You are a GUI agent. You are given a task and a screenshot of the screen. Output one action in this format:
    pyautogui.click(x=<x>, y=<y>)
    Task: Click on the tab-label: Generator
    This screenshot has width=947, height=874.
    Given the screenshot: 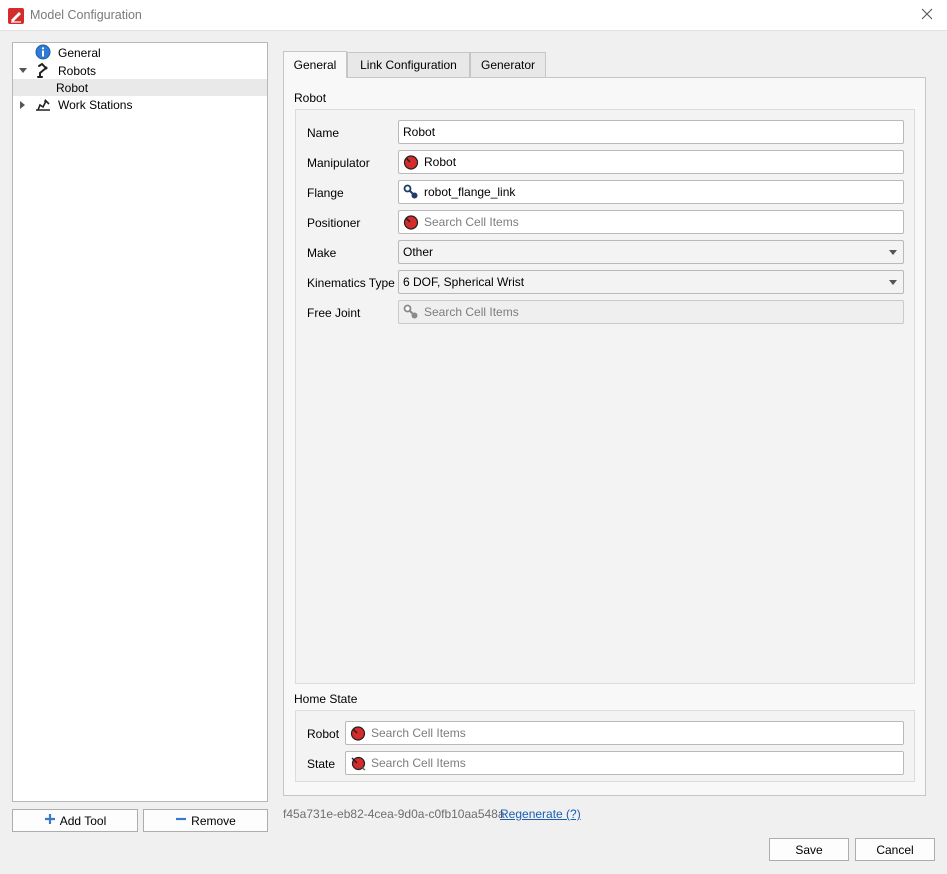 What is the action you would take?
    pyautogui.click(x=508, y=65)
    